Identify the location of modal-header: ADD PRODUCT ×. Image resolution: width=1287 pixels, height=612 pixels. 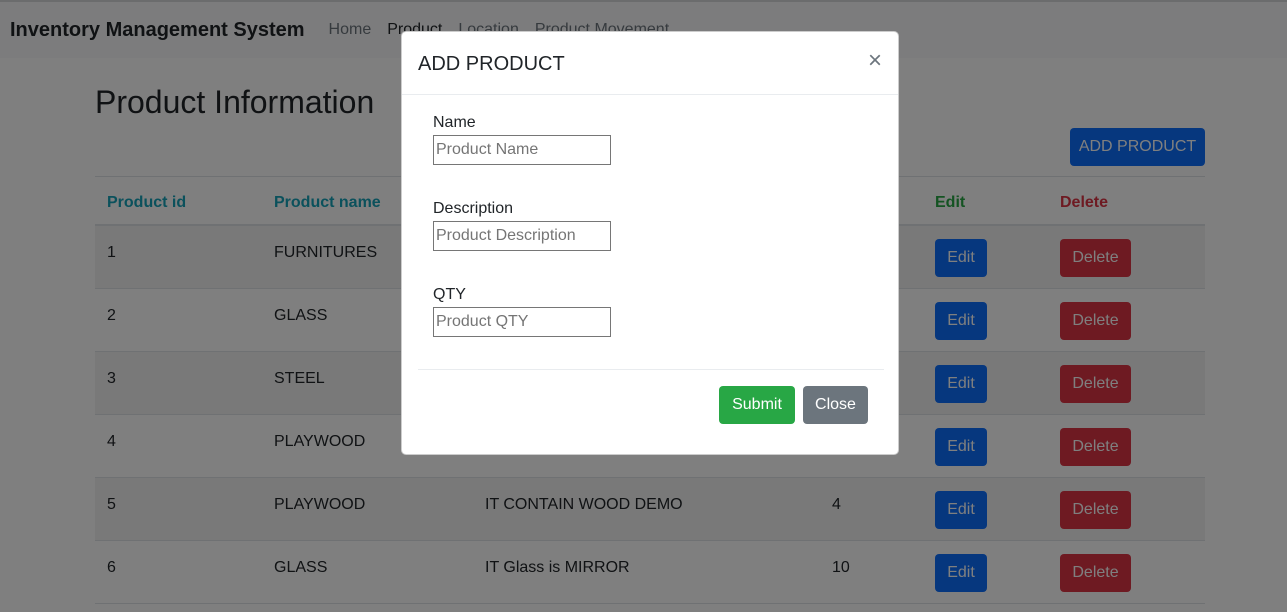
(650, 63).